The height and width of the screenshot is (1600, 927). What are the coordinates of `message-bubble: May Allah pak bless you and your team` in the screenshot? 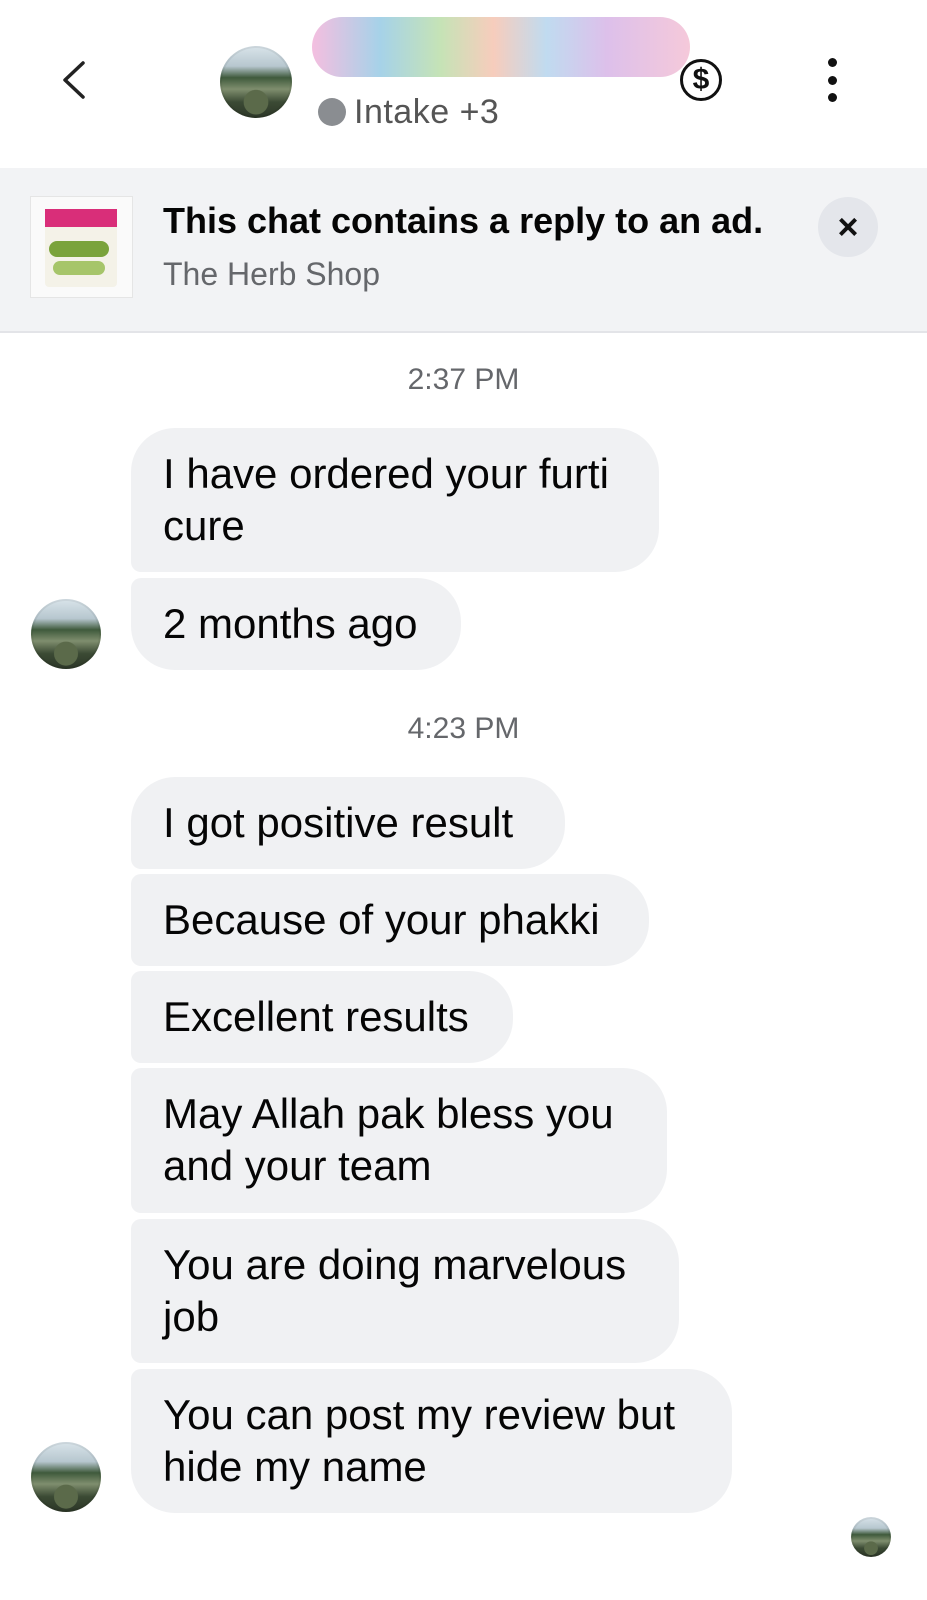 It's located at (399, 1140).